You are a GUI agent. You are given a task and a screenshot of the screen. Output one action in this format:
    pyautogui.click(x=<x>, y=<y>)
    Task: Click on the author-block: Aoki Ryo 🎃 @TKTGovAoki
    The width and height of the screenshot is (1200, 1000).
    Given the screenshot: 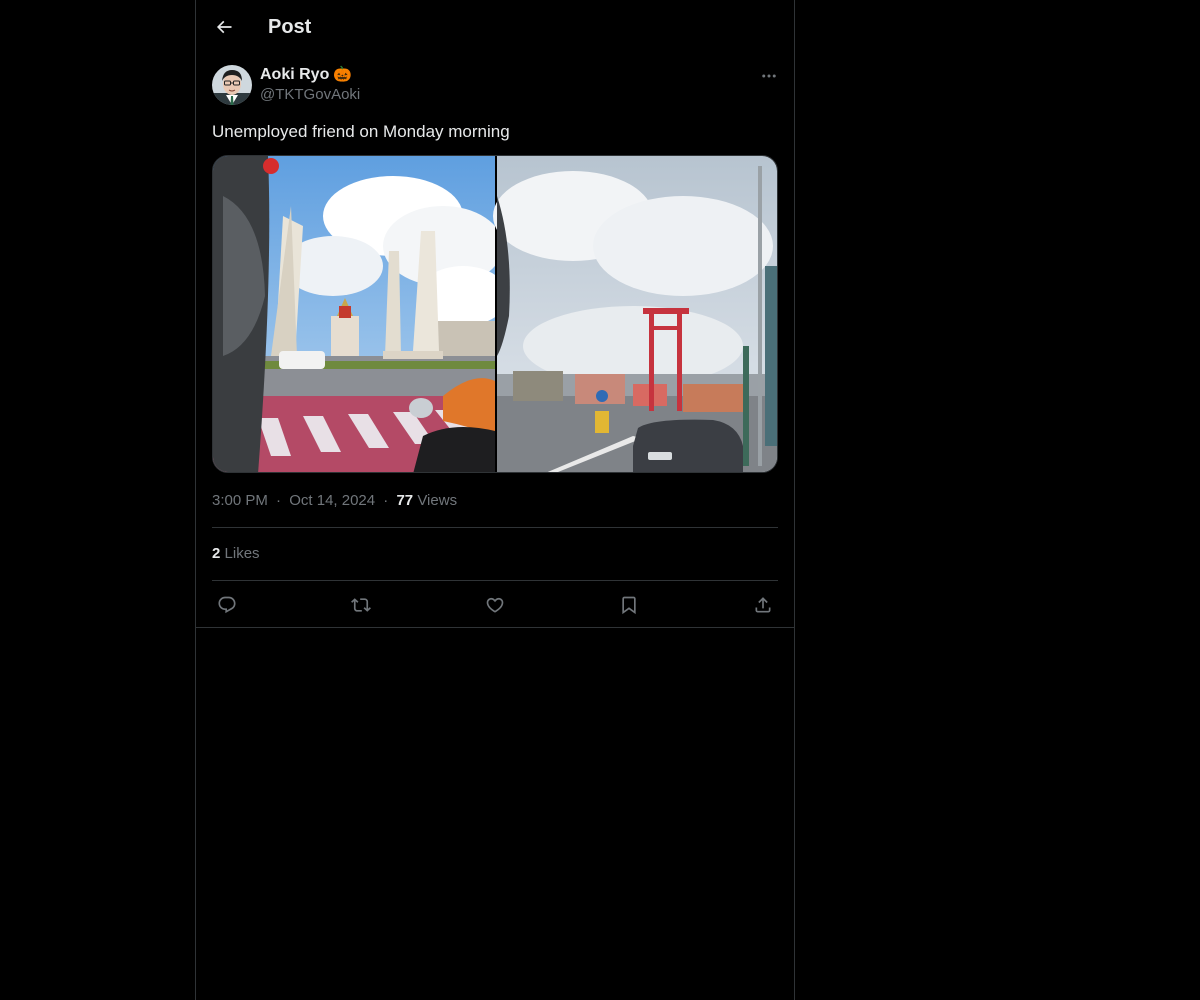 What is the action you would take?
    pyautogui.click(x=310, y=85)
    